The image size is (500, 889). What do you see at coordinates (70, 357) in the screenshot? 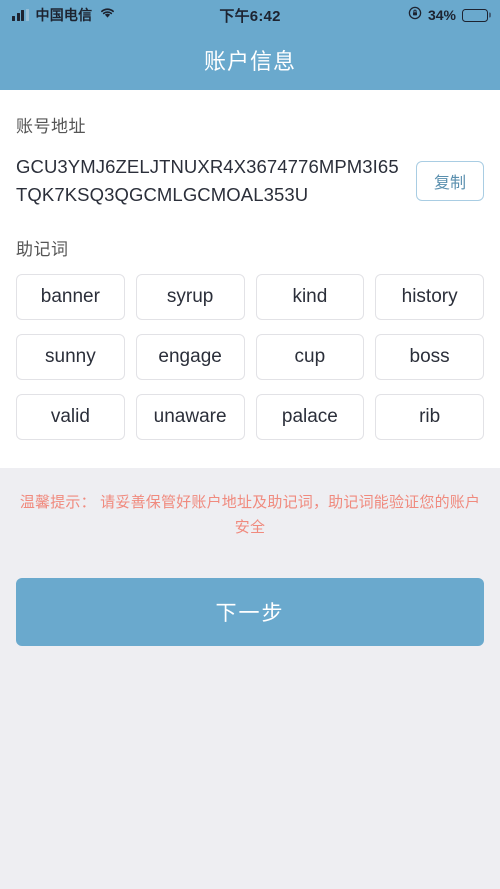
I see `mnemonic-word-chip: sunny` at bounding box center [70, 357].